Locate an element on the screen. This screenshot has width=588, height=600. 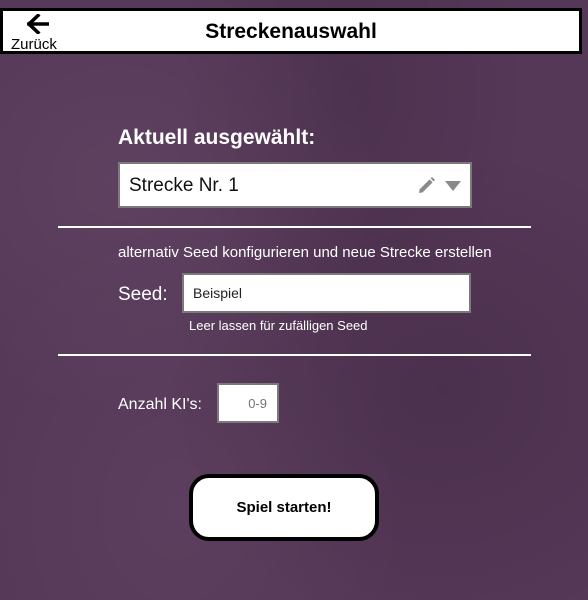
start-game-button: Spiel starten! is located at coordinates (284, 507).